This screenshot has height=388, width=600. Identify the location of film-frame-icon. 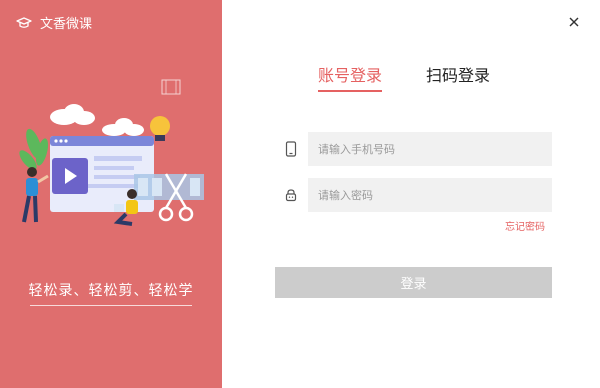
(171, 87).